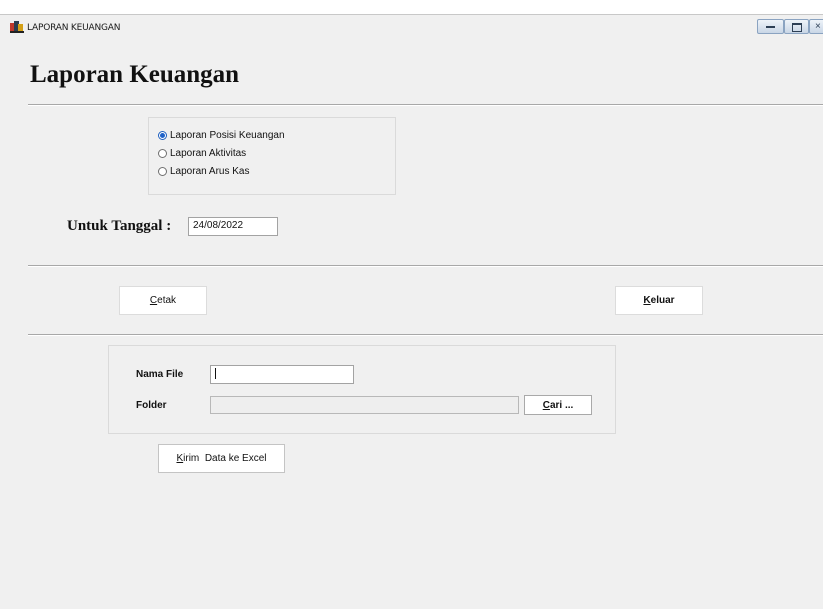  I want to click on date-input: 24/08/2022, so click(233, 226).